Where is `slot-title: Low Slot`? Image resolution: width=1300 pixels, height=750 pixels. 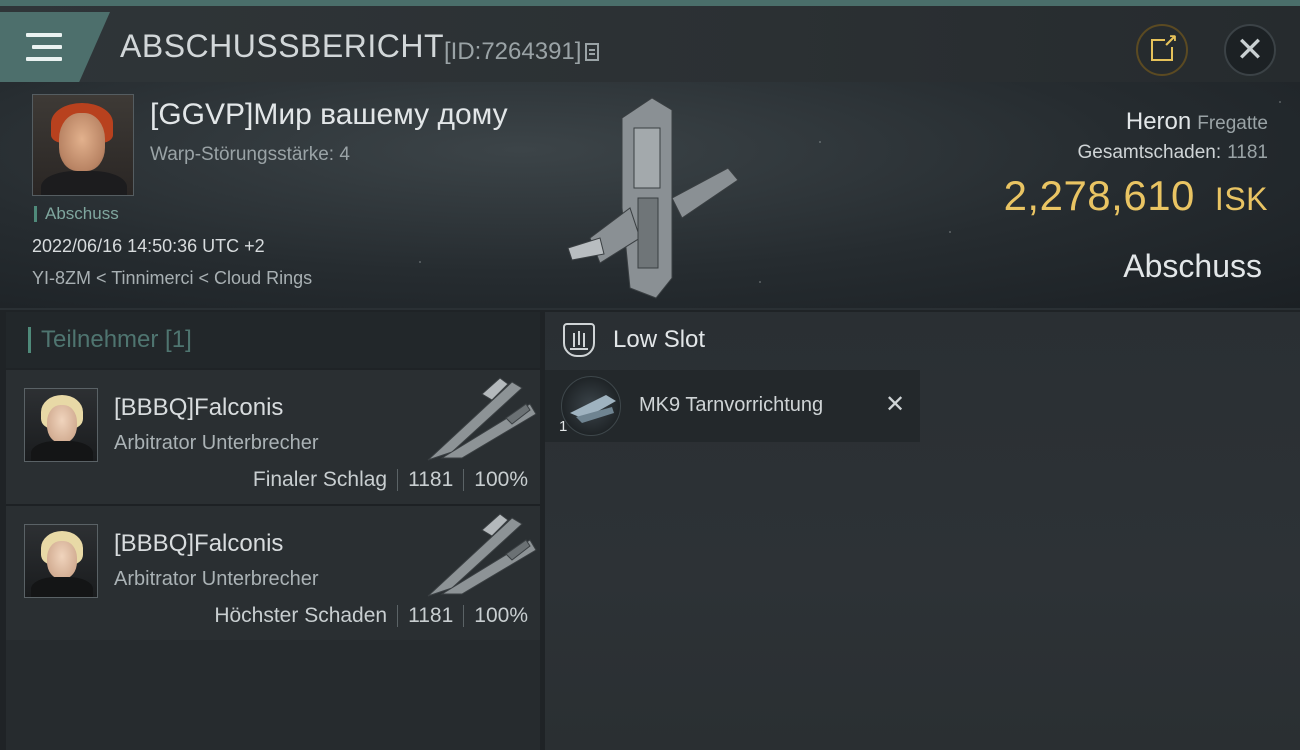 slot-title: Low Slot is located at coordinates (659, 339).